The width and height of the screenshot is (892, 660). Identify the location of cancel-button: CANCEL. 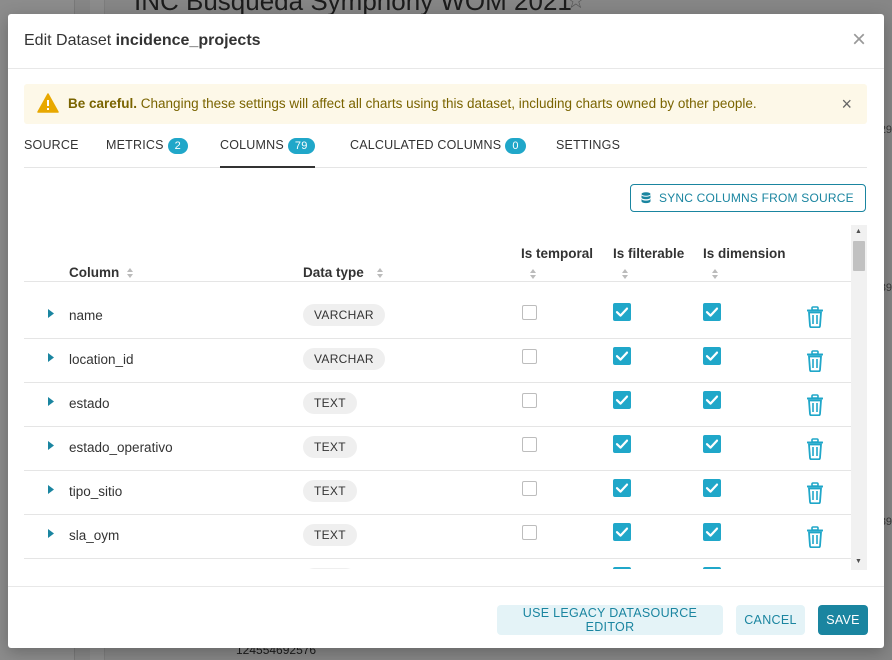
(770, 620).